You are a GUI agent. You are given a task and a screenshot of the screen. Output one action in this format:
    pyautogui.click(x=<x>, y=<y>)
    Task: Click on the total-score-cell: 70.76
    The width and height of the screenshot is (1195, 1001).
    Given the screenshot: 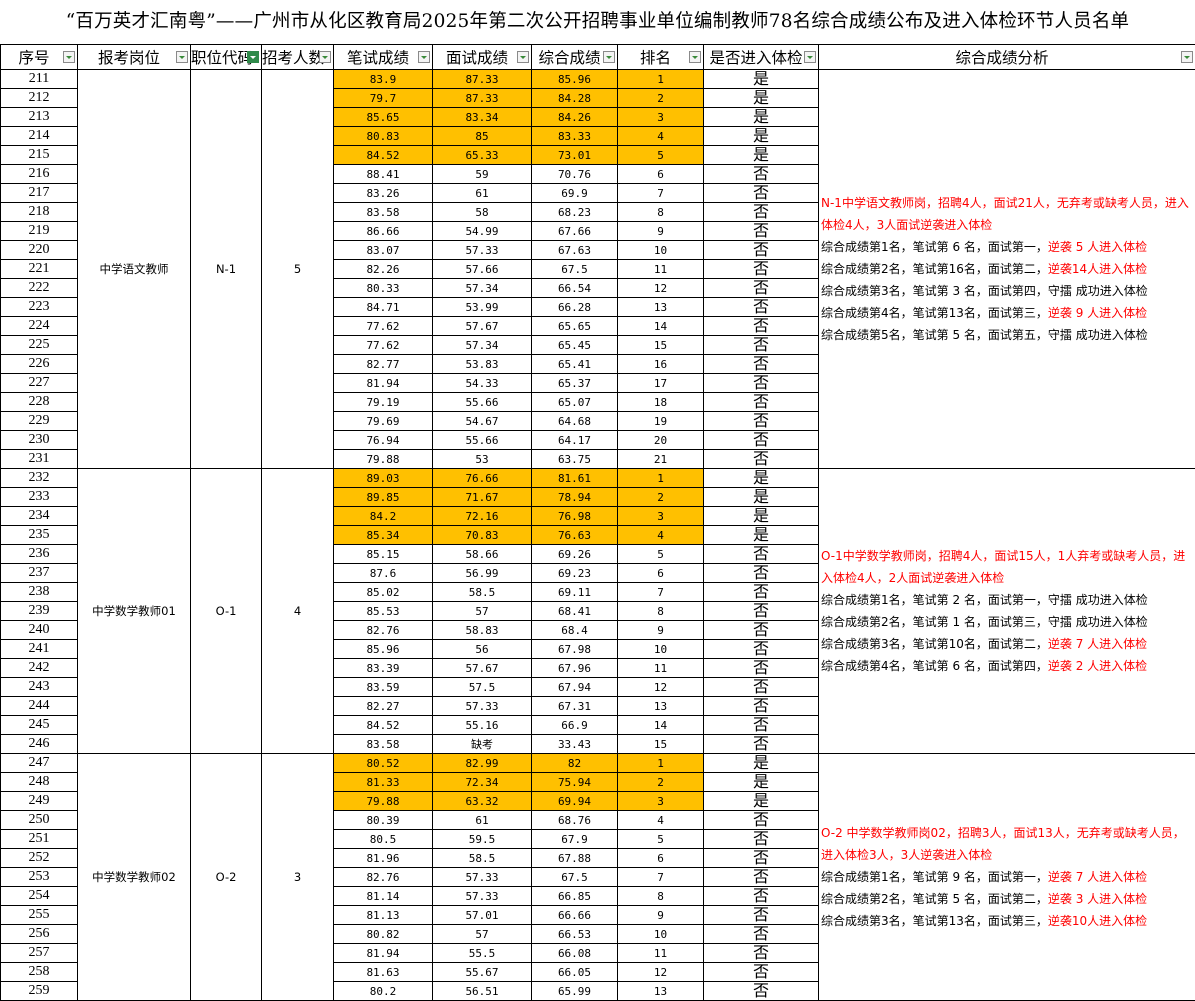 What is the action you would take?
    pyautogui.click(x=574, y=174)
    